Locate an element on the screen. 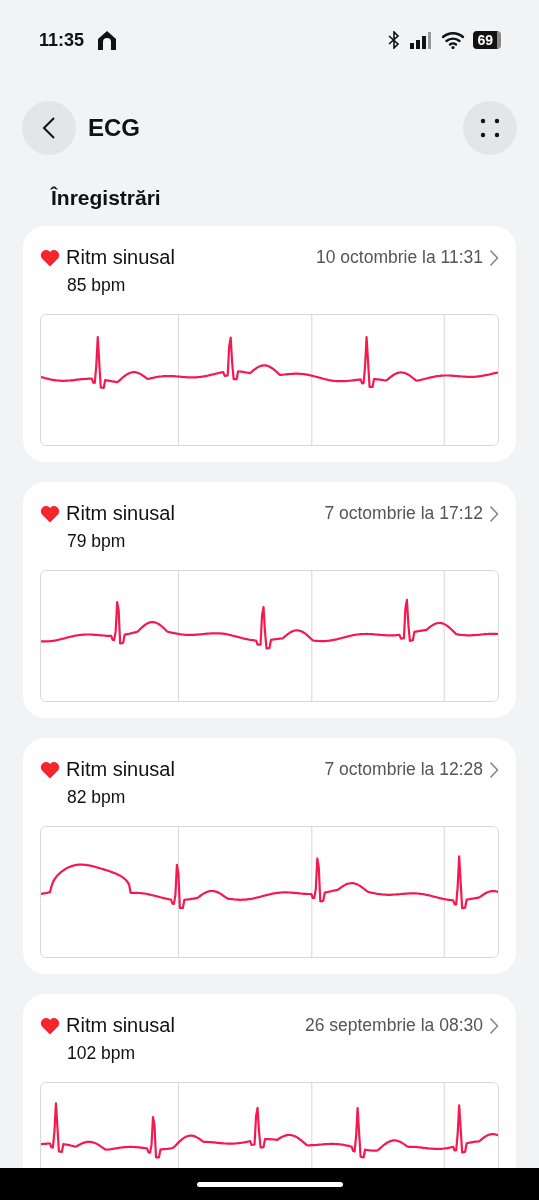 The image size is (539, 1200). recording-date: 7 octombrie la 12:28 is located at coordinates (403, 769).